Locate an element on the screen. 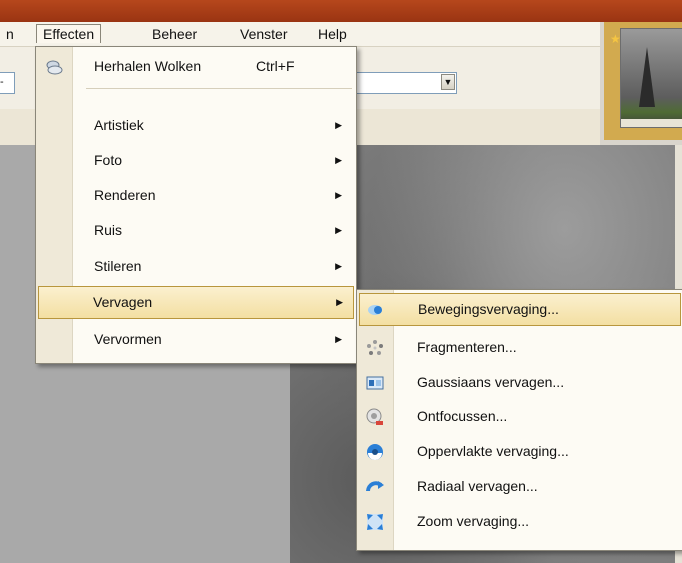 The image size is (682, 563). menu-help: Help is located at coordinates (332, 34).